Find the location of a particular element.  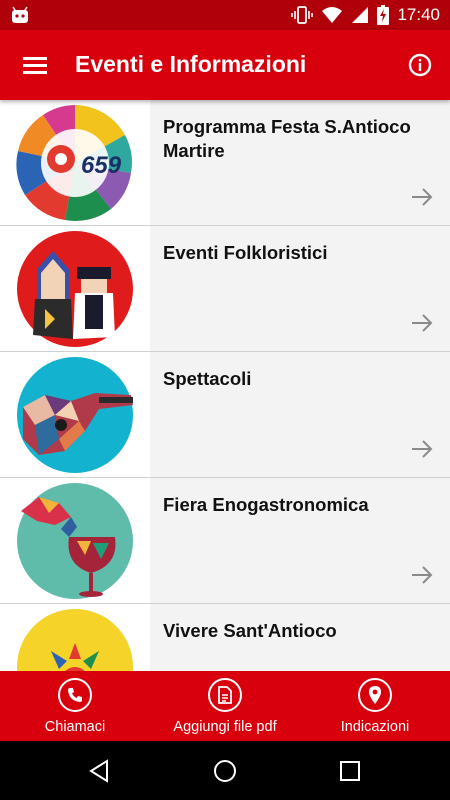

add-pdf-label: Aggiungi file pdf is located at coordinates (225, 727).